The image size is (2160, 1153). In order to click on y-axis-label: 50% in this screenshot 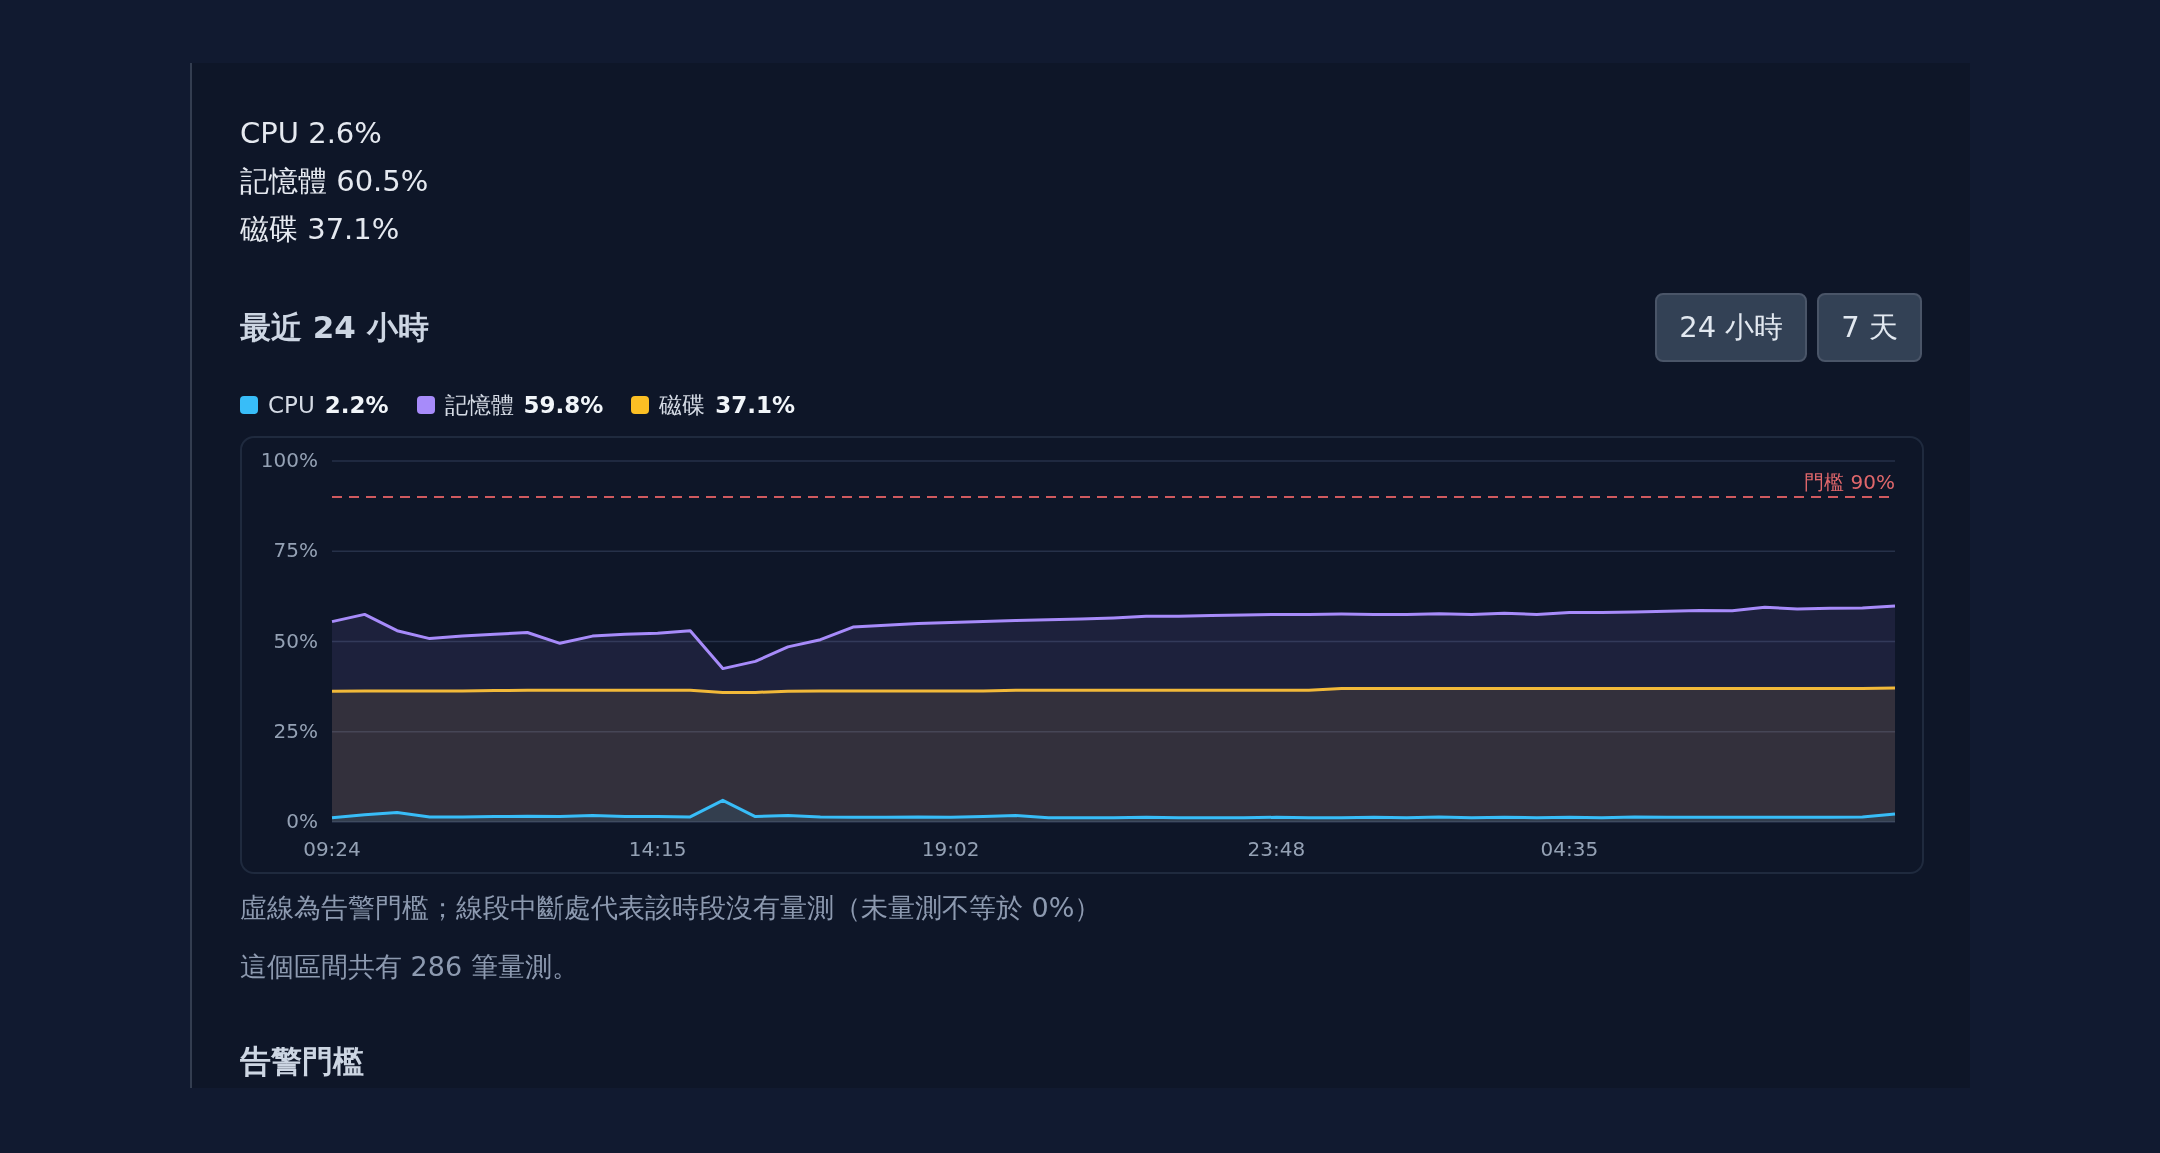, I will do `click(295, 640)`.